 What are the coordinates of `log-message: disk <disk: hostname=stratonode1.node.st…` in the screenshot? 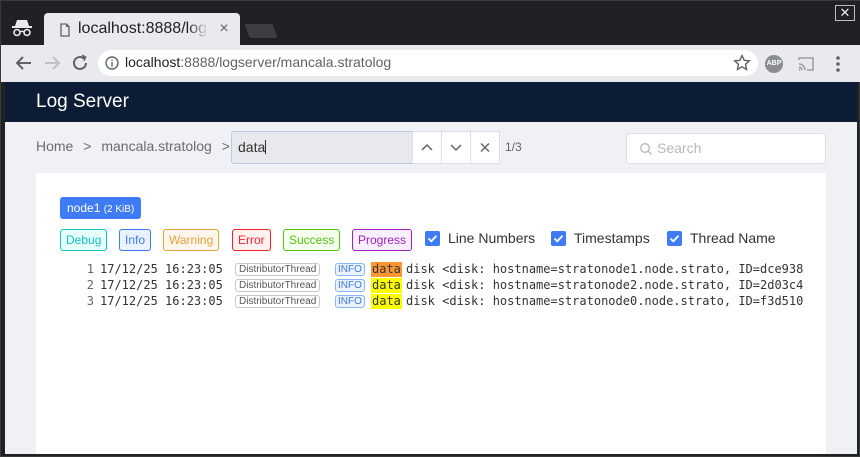 It's located at (605, 269).